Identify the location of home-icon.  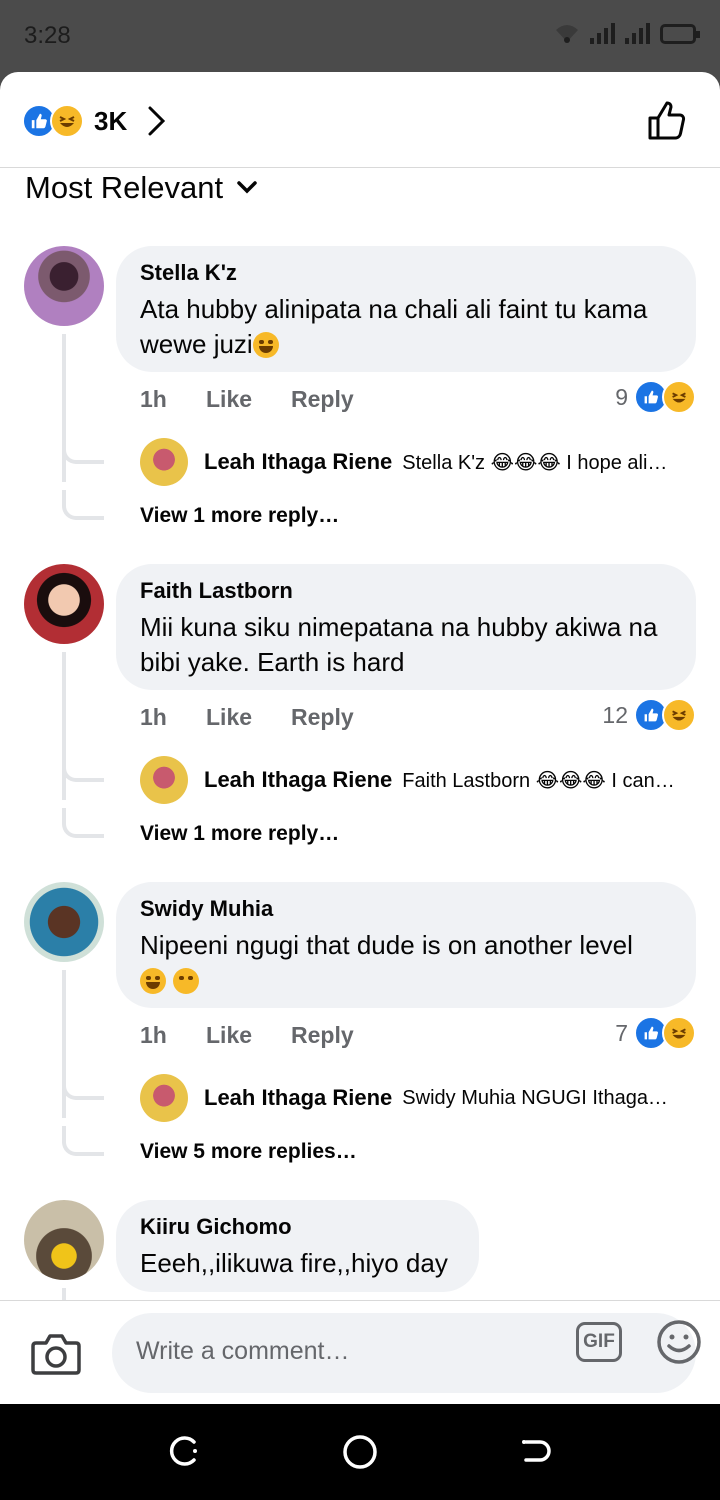
(360, 1452).